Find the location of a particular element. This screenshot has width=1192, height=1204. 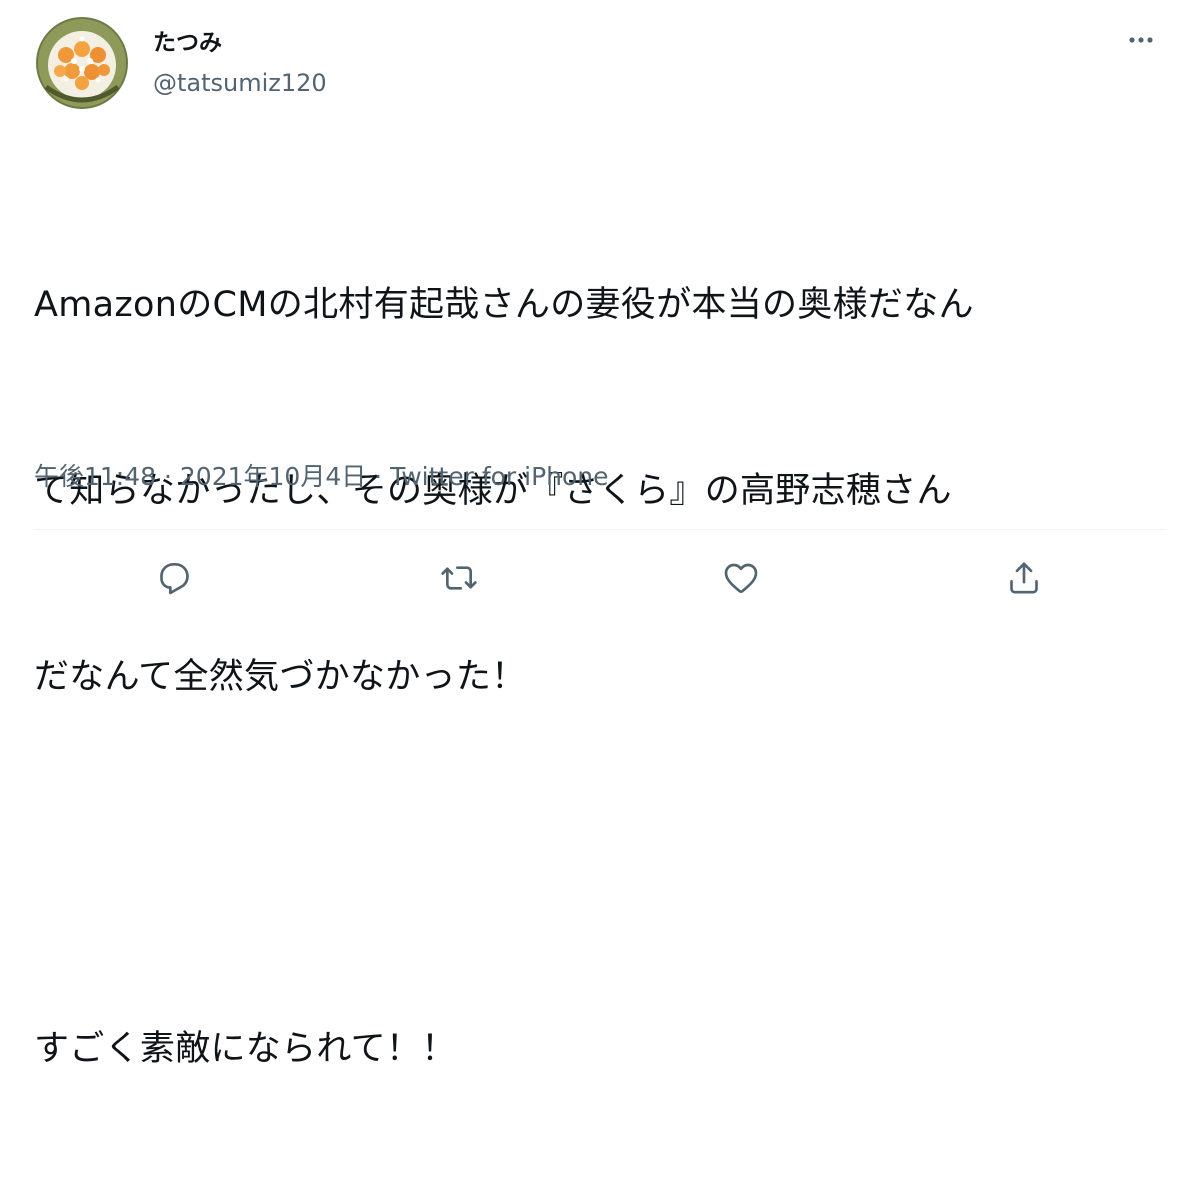

tweet-date: 2021年10月4日 is located at coordinates (273, 476).